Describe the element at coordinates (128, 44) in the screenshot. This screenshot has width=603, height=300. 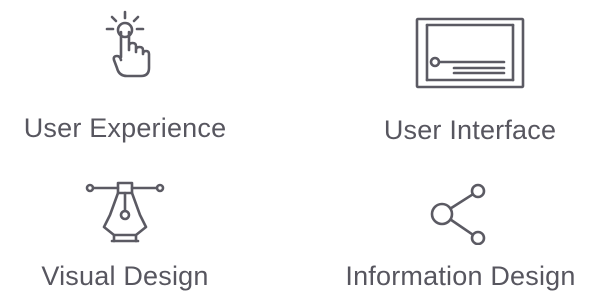
I see `pointer-hand-icon` at that location.